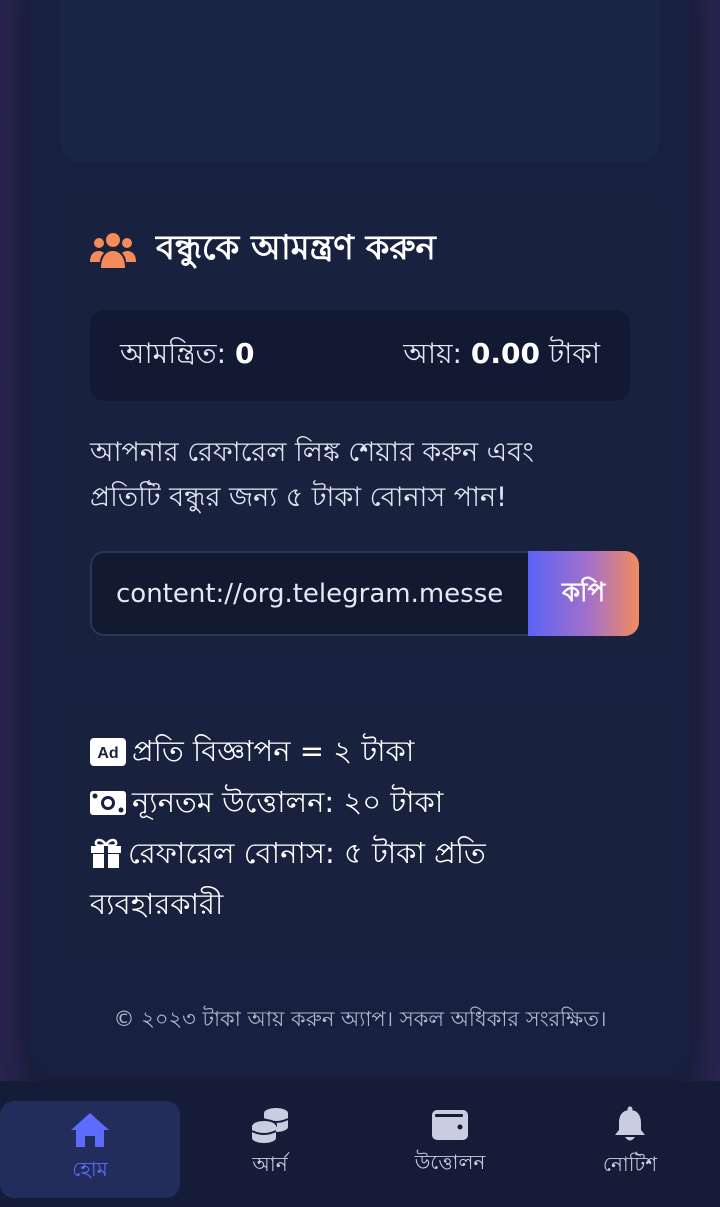  Describe the element at coordinates (90, 1169) in the screenshot. I see `nav-label-home: হোম` at that location.